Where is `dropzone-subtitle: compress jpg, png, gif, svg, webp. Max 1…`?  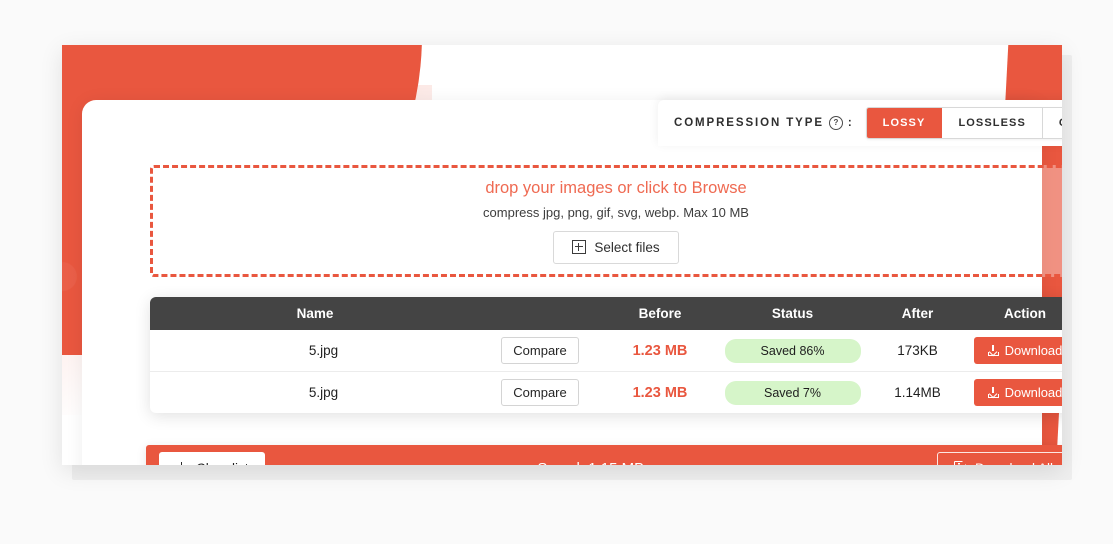
dropzone-subtitle: compress jpg, png, gif, svg, webp. Max 1… is located at coordinates (616, 212).